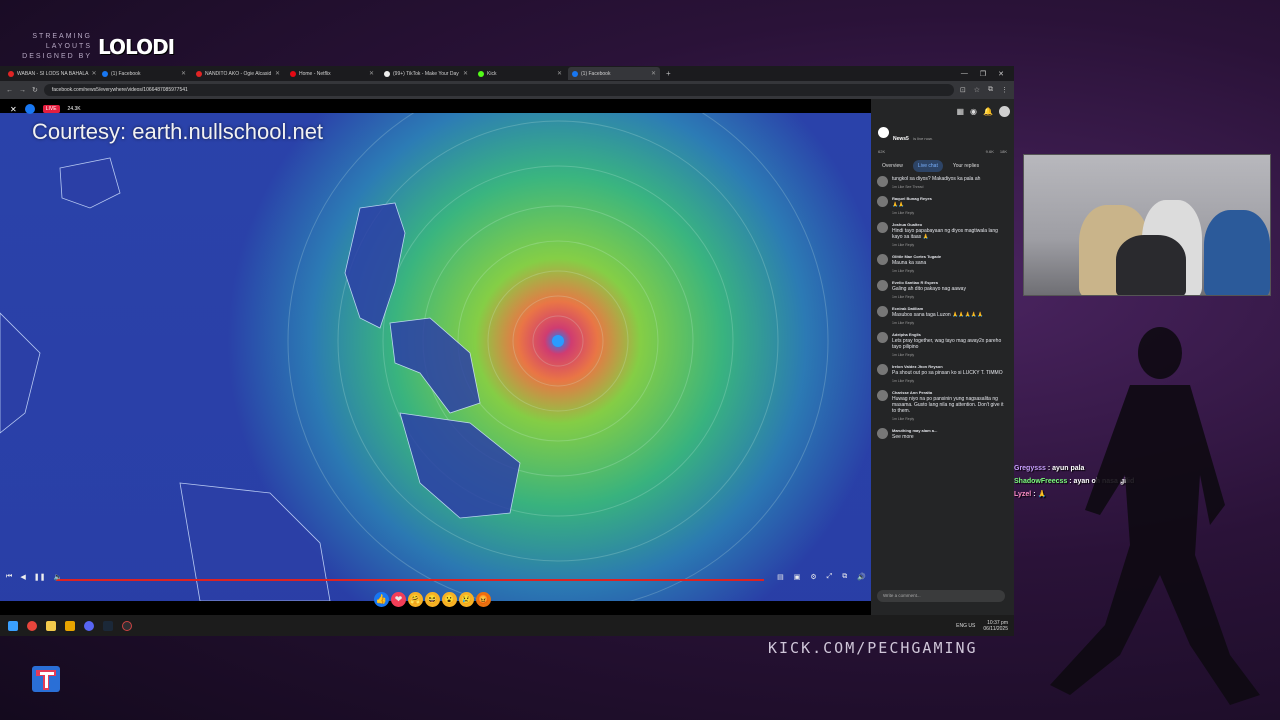 The height and width of the screenshot is (720, 1280). I want to click on chat-tab: Your replies, so click(966, 166).